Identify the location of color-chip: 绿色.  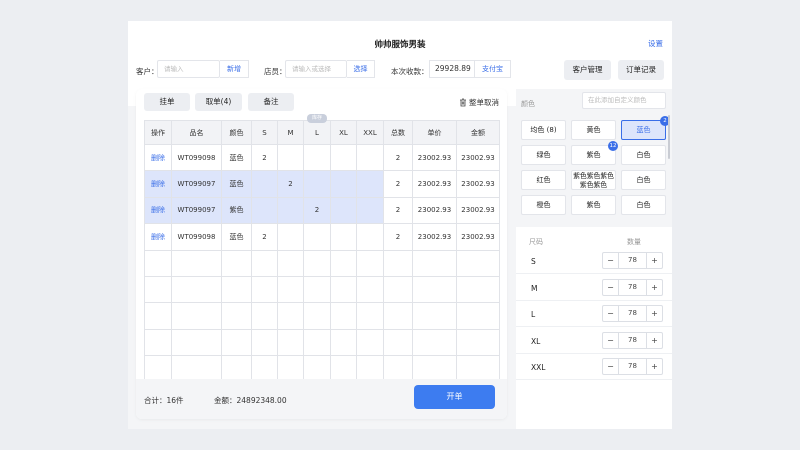
(543, 155).